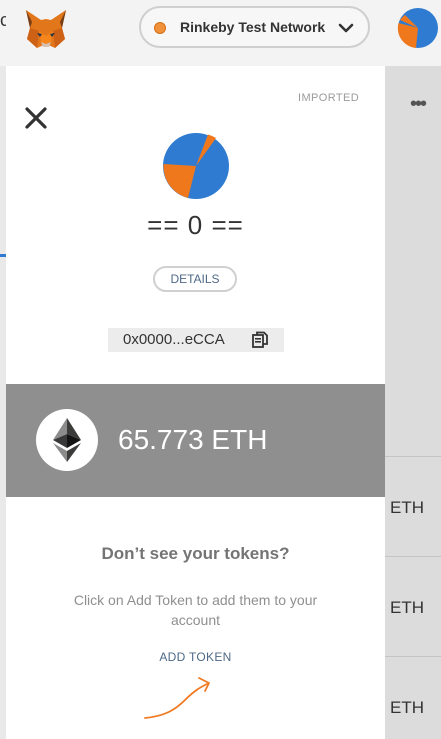 The image size is (441, 739). I want to click on copy-icon, so click(260, 340).